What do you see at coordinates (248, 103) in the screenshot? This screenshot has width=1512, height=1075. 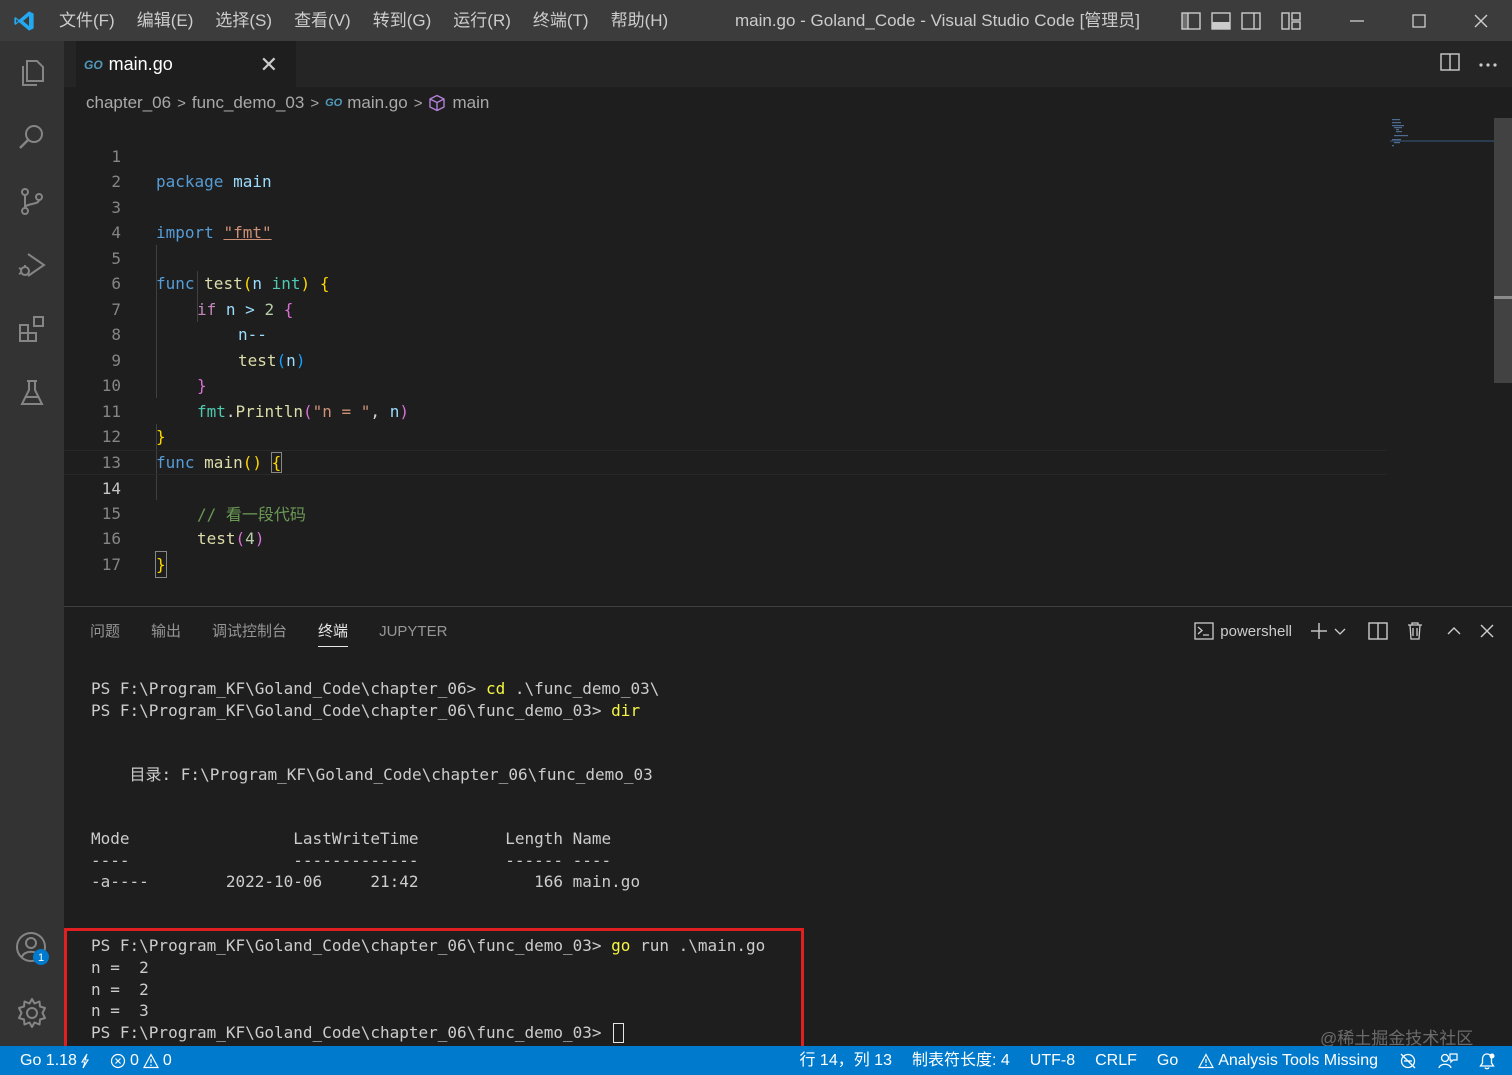 I see `breadcrumb-folder-func-demo: func_demo_03` at bounding box center [248, 103].